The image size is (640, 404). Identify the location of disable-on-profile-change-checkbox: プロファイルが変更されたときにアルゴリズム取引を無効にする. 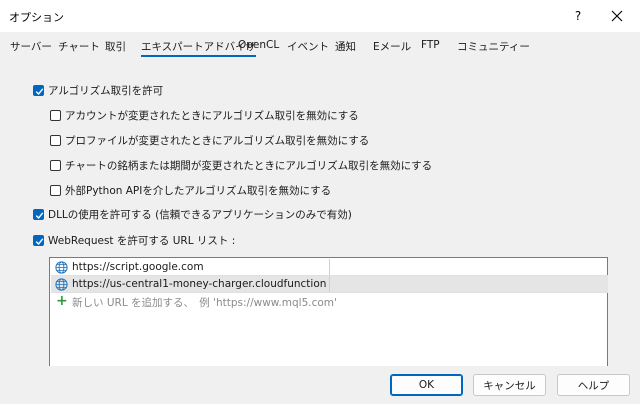
(209, 140).